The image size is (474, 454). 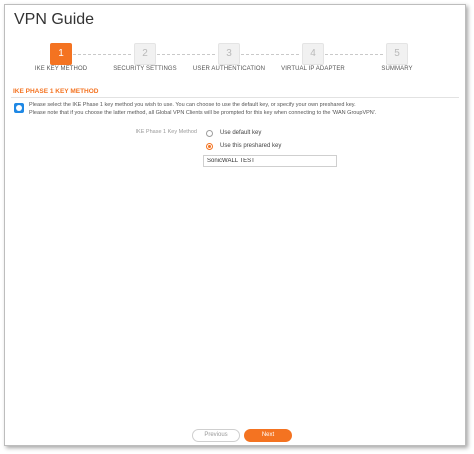 I want to click on preshared-key-input, so click(x=270, y=161).